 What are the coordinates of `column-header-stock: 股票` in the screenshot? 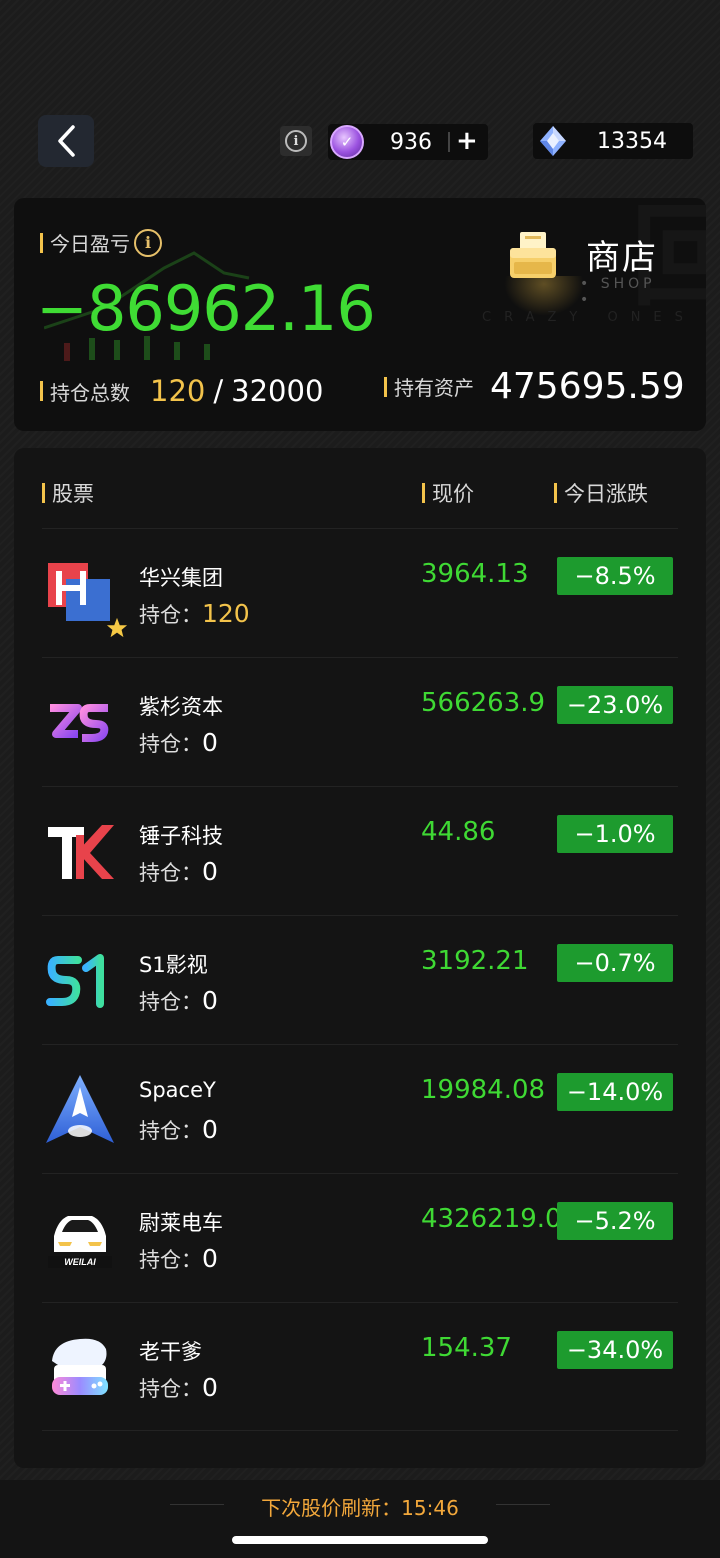 It's located at (68, 493).